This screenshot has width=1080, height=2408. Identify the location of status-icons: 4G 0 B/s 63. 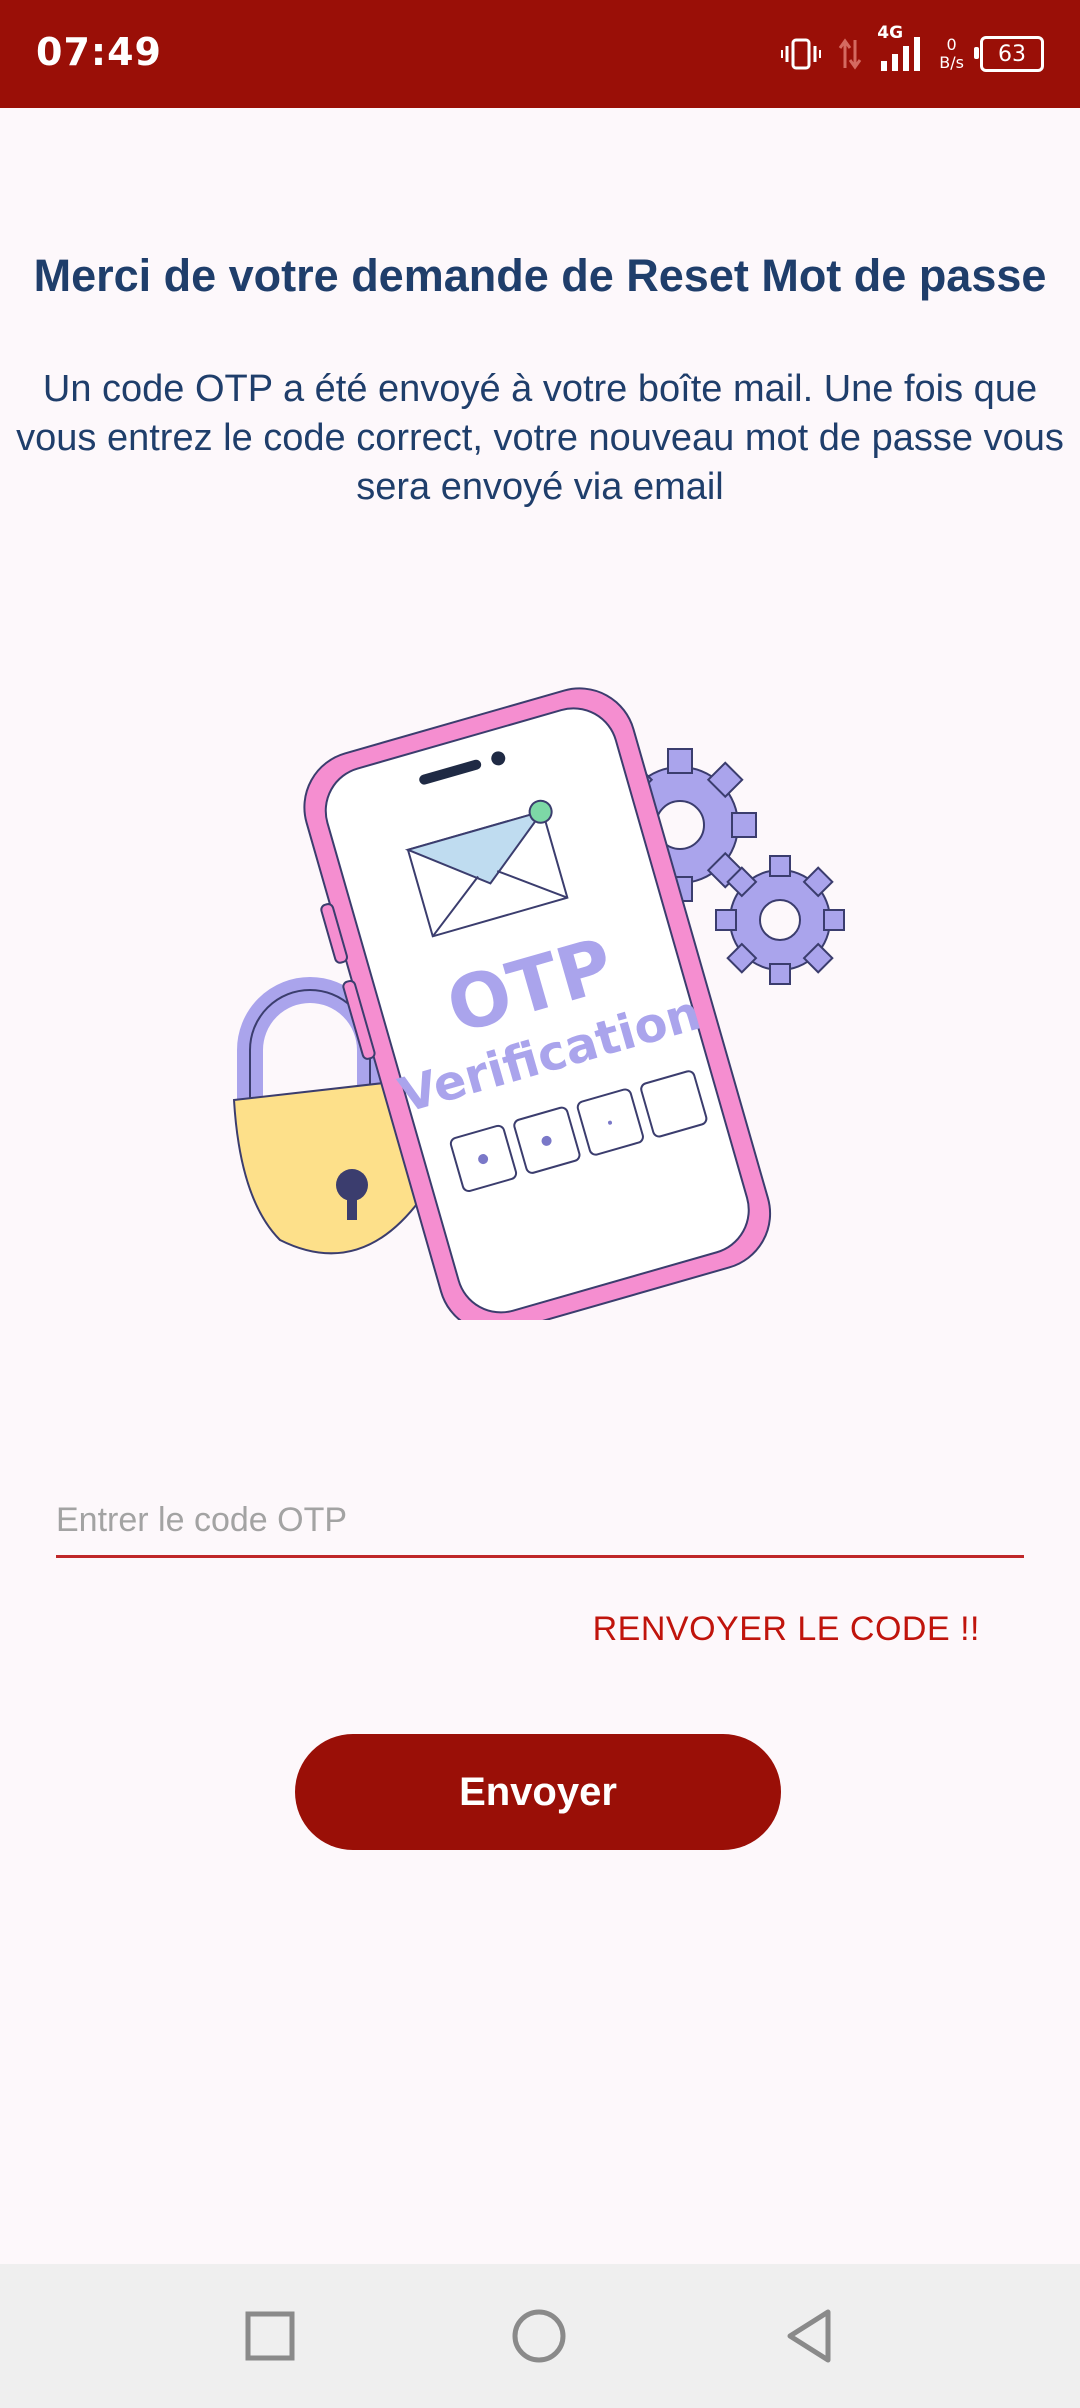
(912, 51).